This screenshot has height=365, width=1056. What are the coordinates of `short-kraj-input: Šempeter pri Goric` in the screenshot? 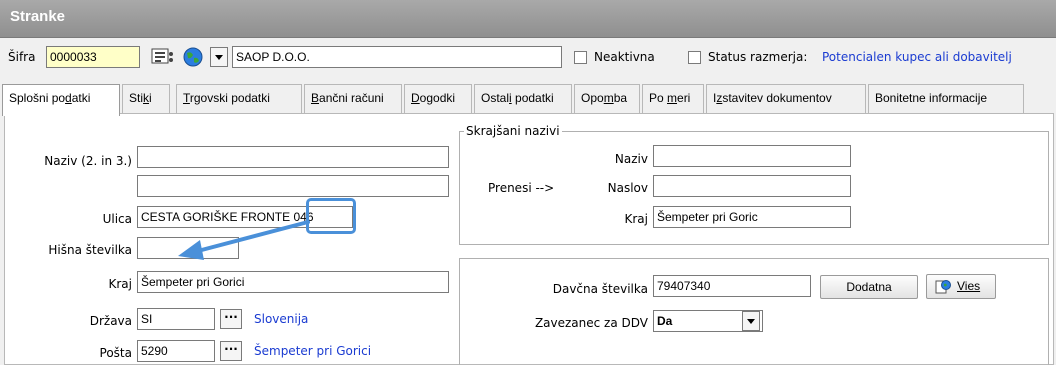 It's located at (752, 217).